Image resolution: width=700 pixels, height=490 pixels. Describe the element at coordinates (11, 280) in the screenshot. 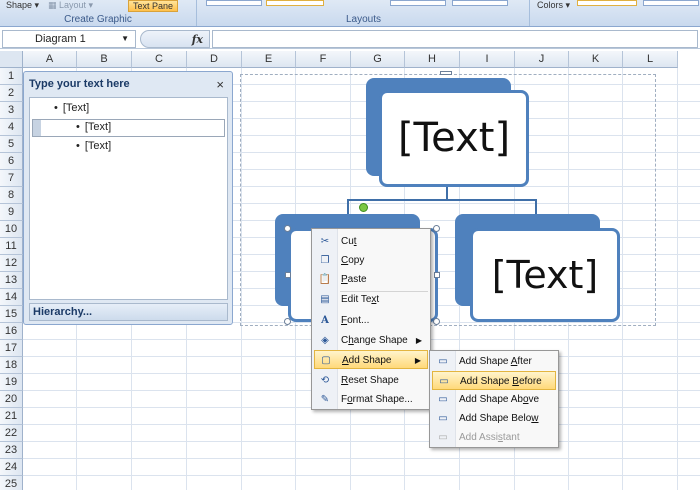

I see `row-header-13: 13` at that location.